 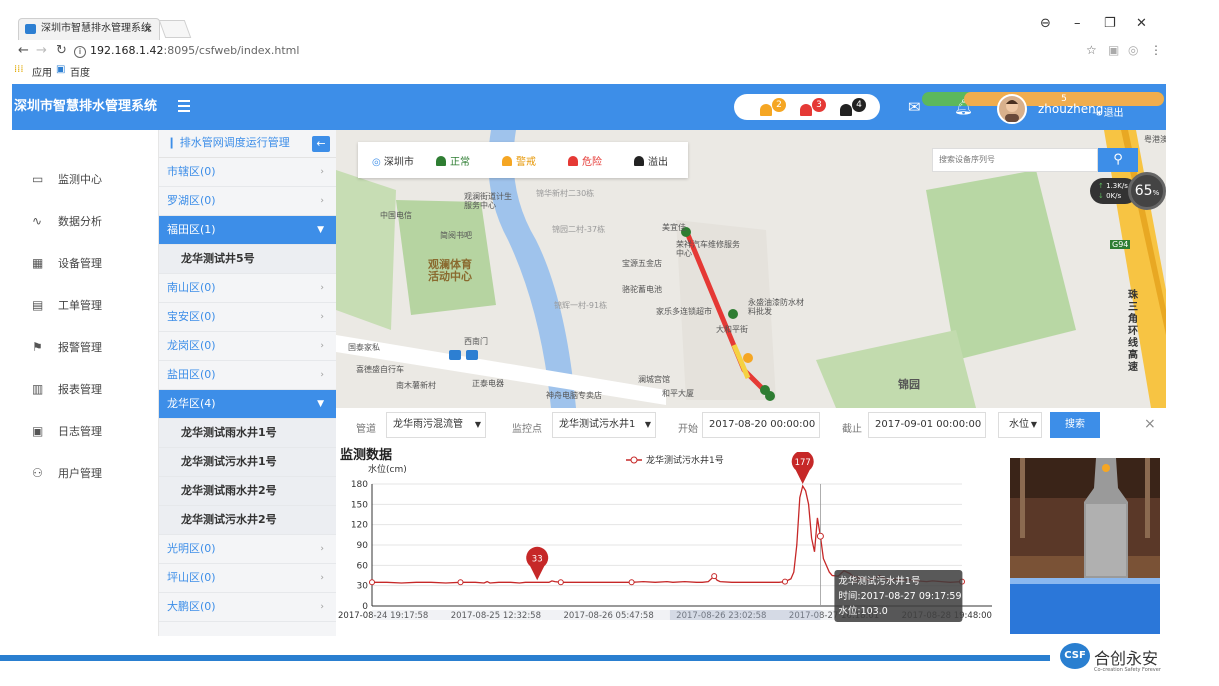 What do you see at coordinates (184, 106) in the screenshot?
I see `menu-toggle-icon` at bounding box center [184, 106].